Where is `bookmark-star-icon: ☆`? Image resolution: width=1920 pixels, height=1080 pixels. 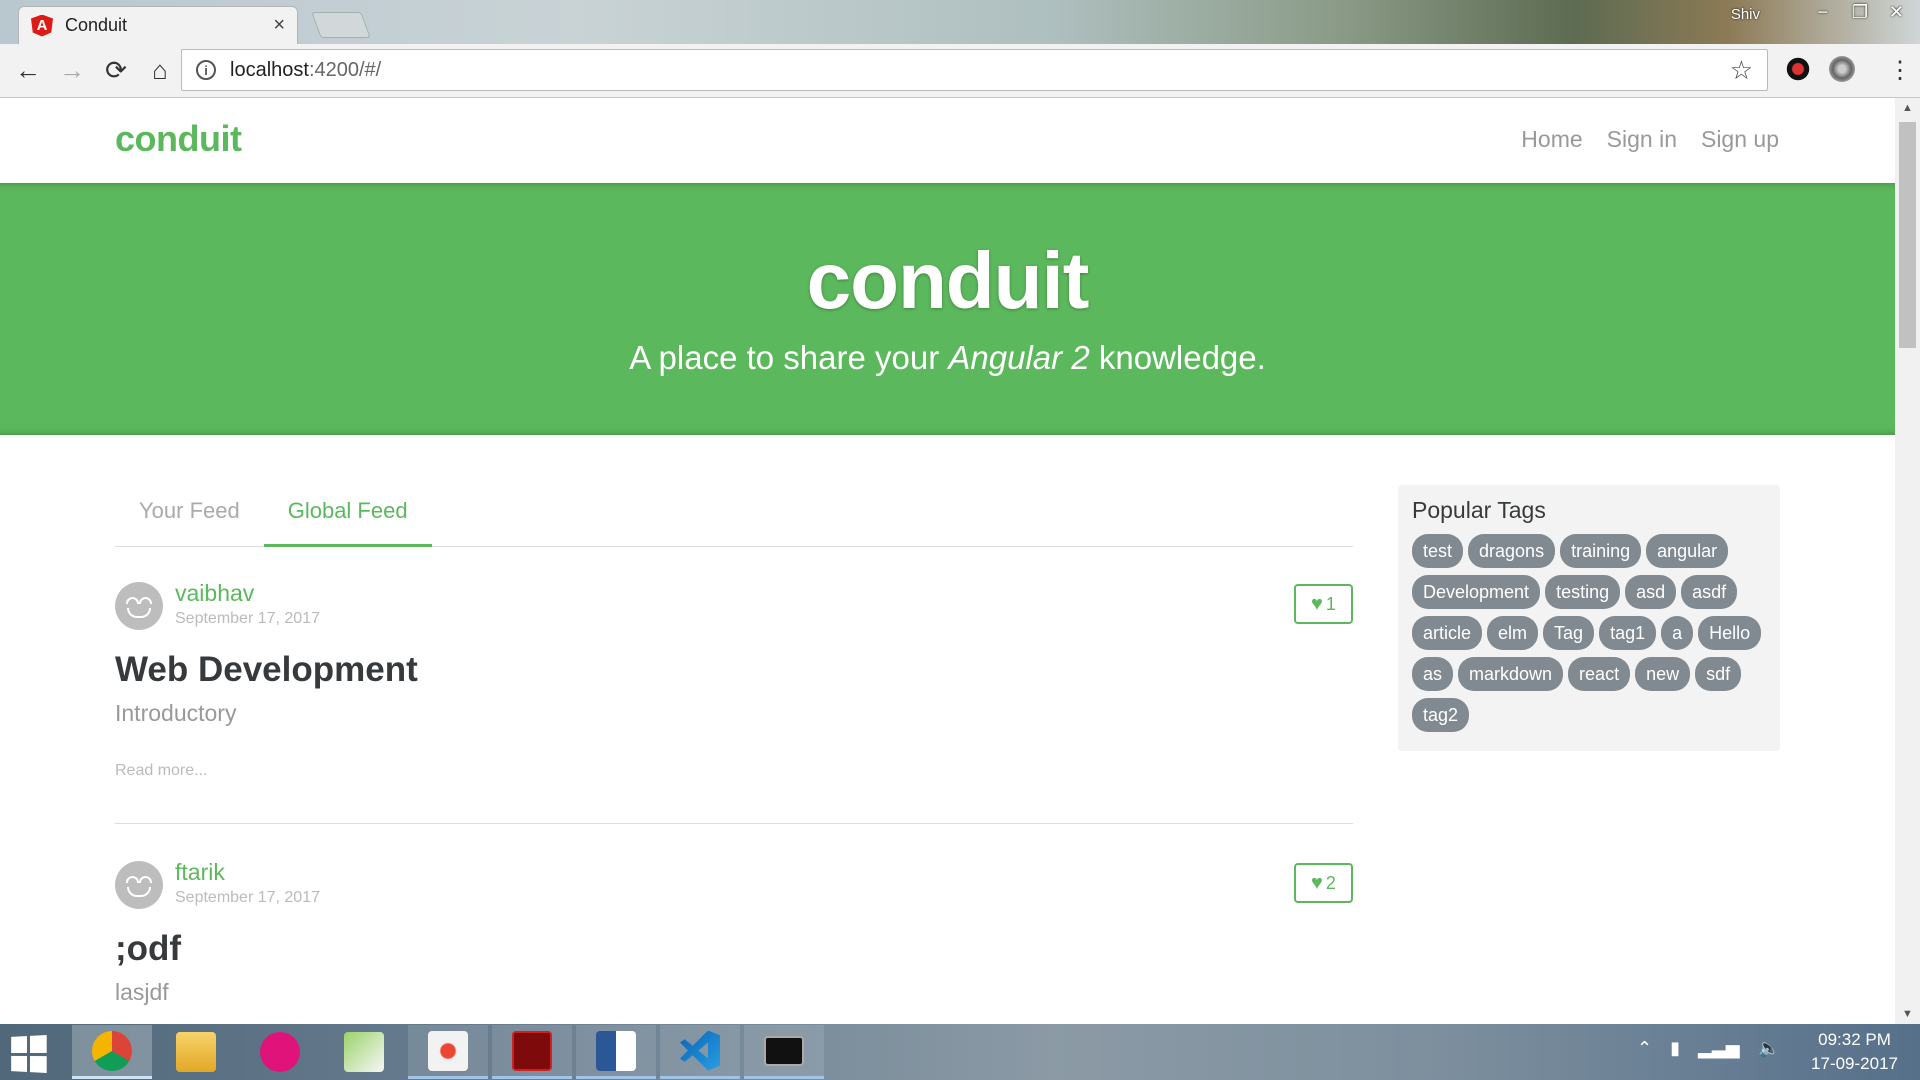
bookmark-star-icon: ☆ is located at coordinates (1741, 70).